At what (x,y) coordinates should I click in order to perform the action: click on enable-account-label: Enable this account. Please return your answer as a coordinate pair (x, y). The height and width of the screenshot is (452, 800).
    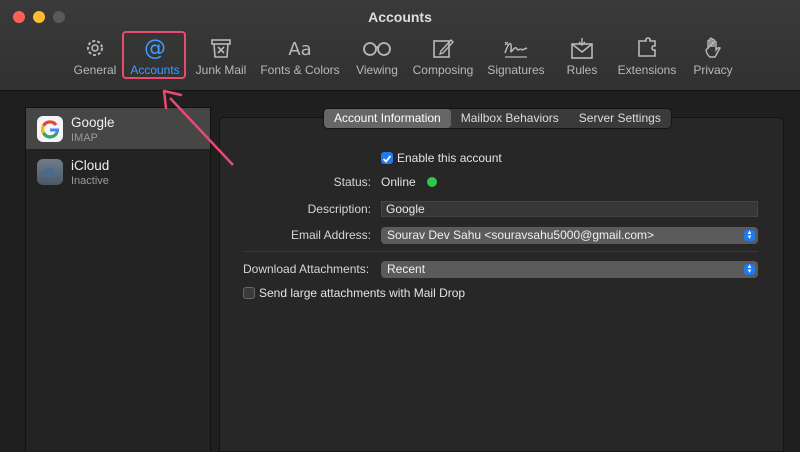
    Looking at the image, I should click on (449, 158).